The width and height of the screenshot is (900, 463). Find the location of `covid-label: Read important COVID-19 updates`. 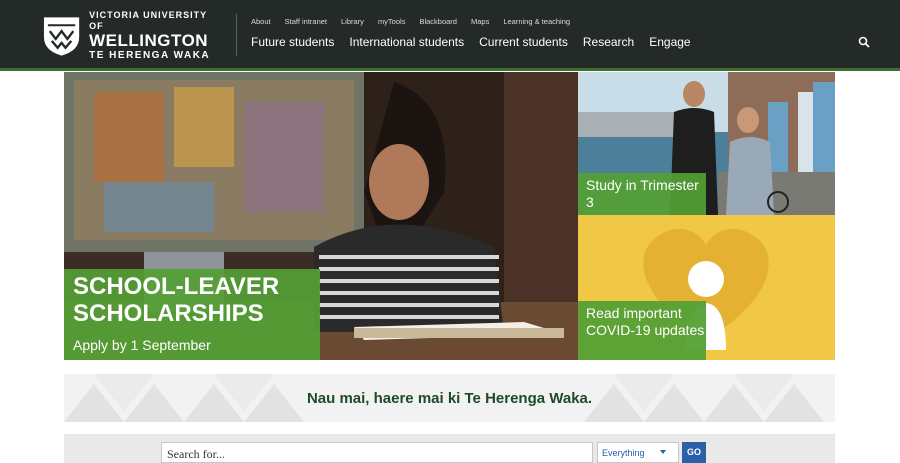

covid-label: Read important COVID-19 updates is located at coordinates (645, 321).